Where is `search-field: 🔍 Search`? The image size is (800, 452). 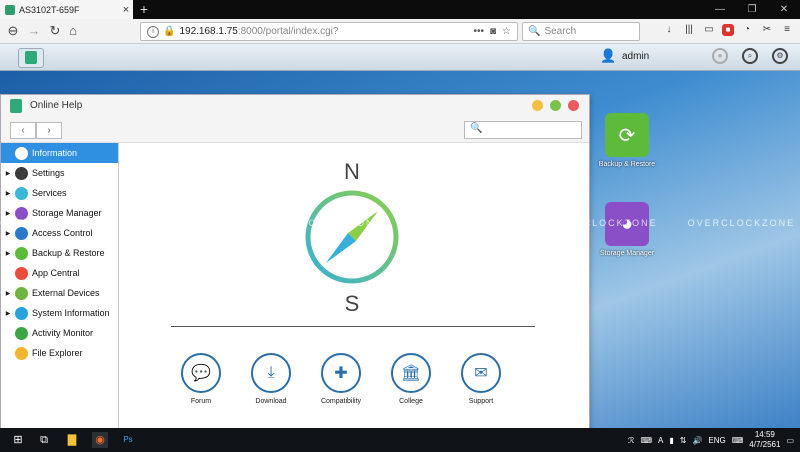 search-field: 🔍 Search is located at coordinates (581, 31).